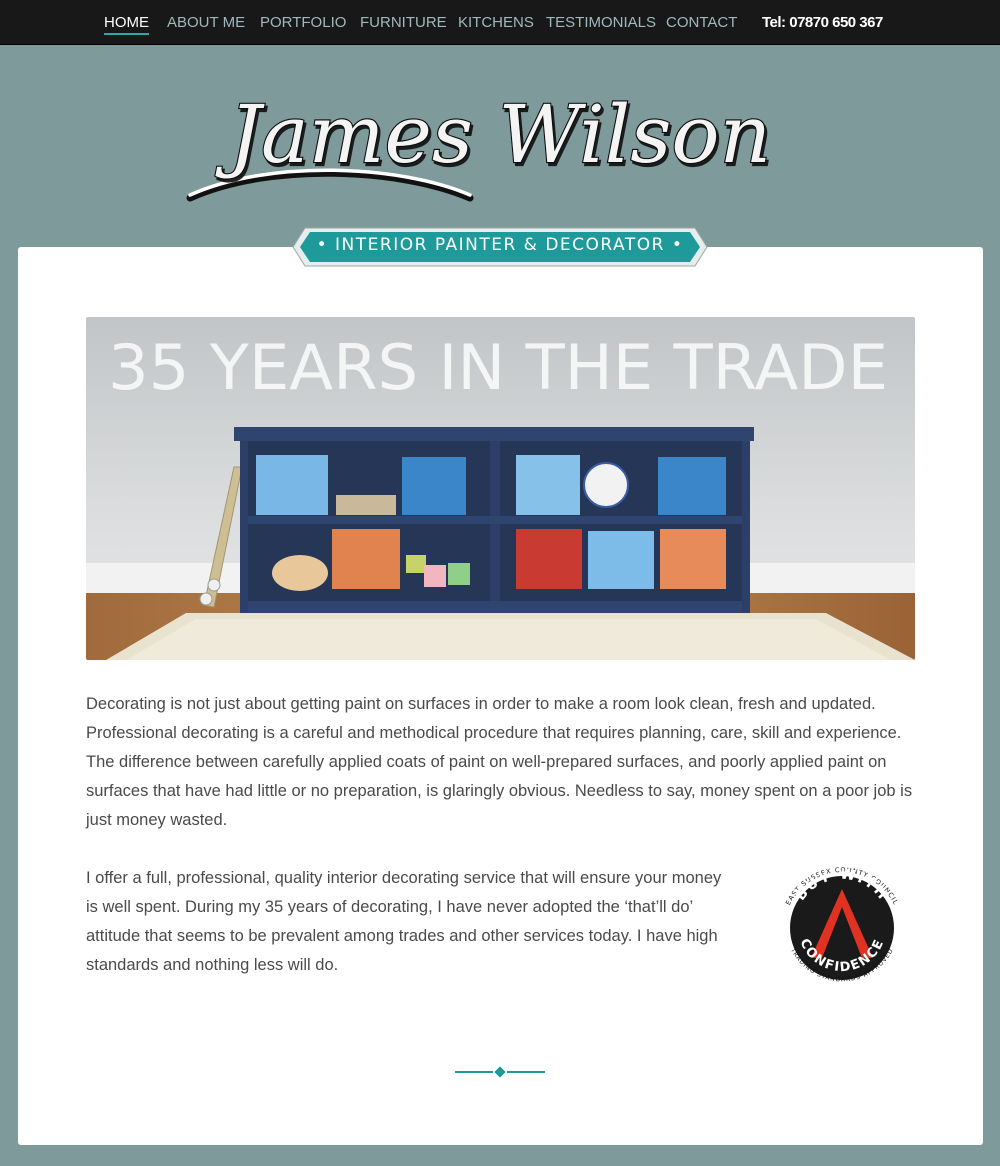  Describe the element at coordinates (498, 367) in the screenshot. I see `hero-heading: 35 YEARS IN THE TRADE` at that location.